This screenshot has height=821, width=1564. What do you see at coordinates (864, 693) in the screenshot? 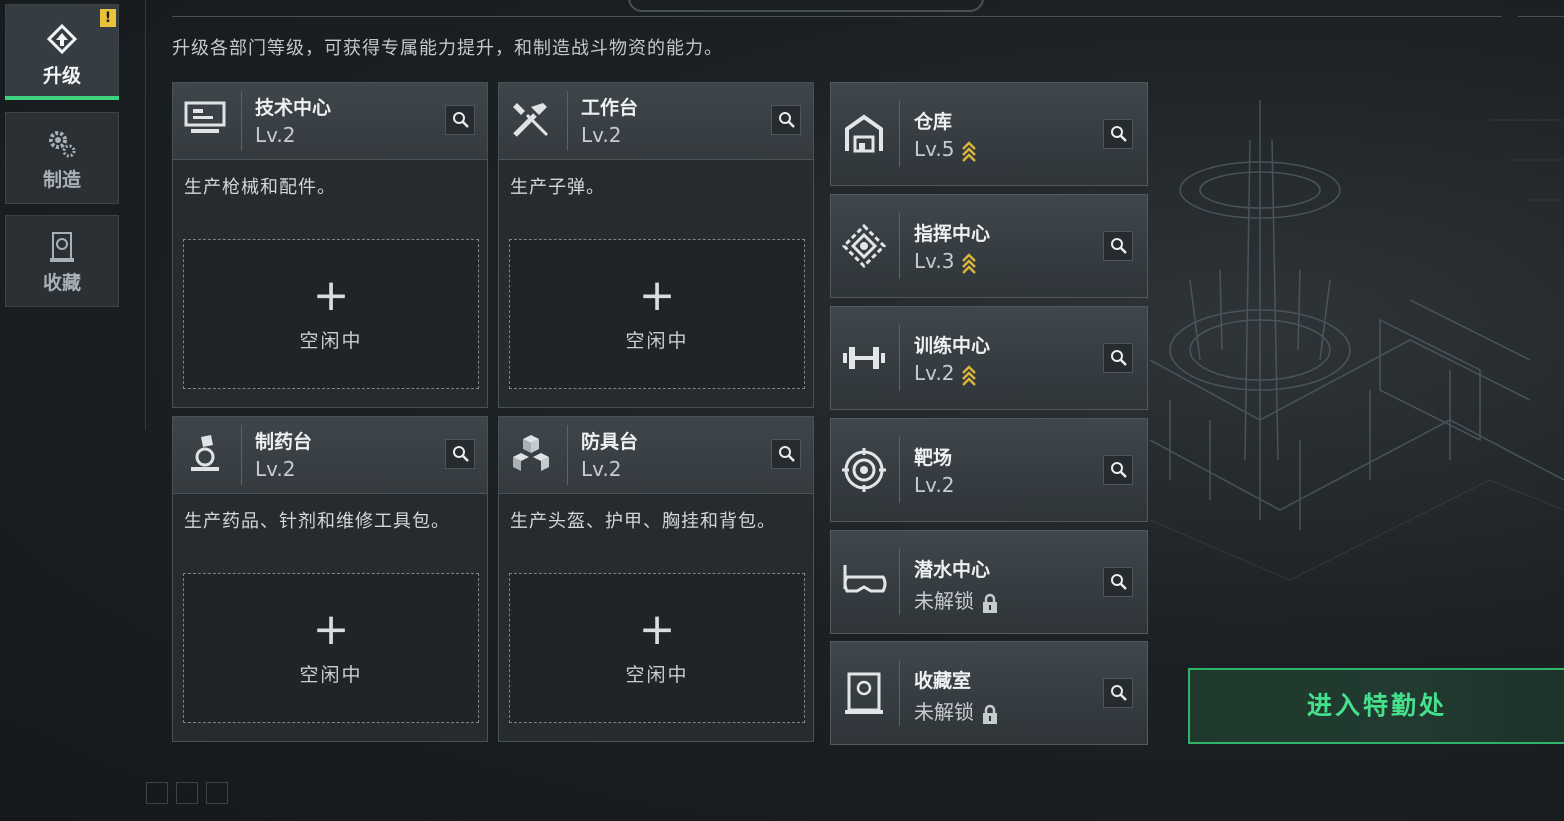
I see `showcase-icon` at bounding box center [864, 693].